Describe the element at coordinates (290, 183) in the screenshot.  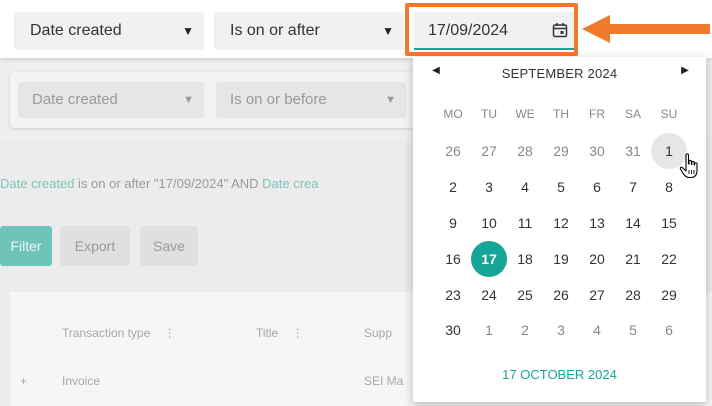
I see `filter-field-link-2: Date crea` at that location.